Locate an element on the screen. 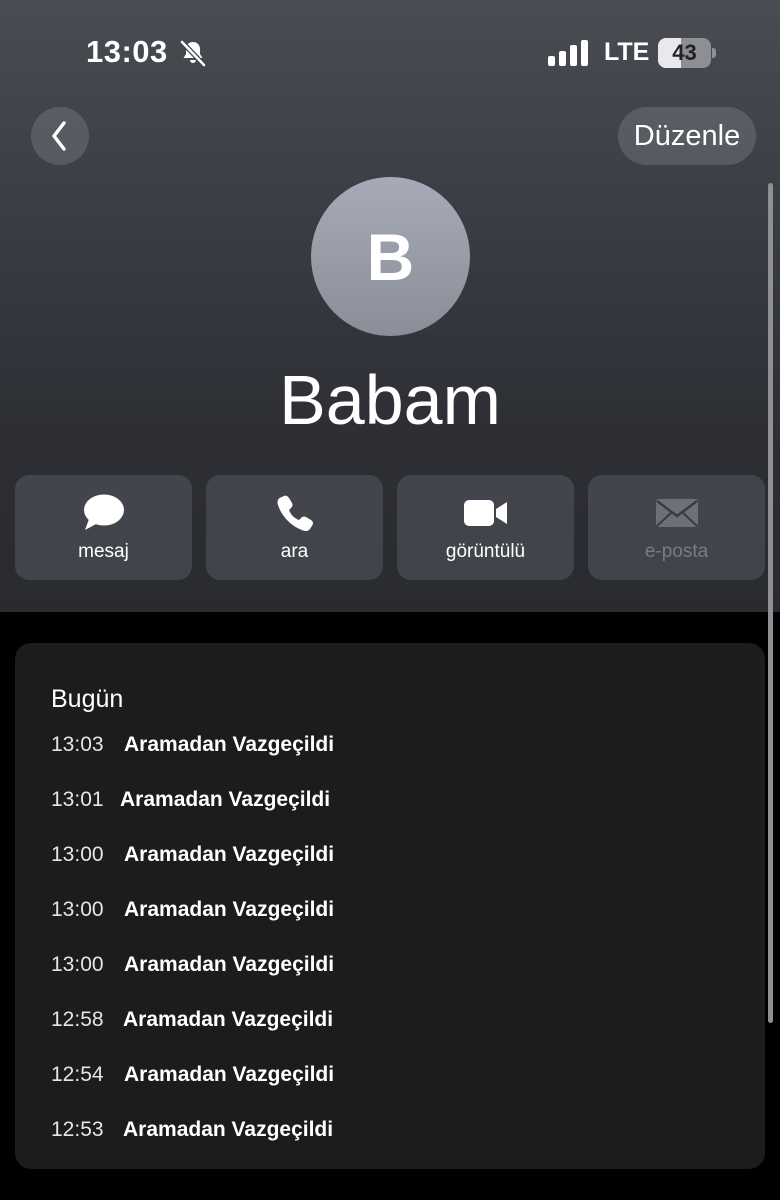  battery-level: 43 is located at coordinates (684, 52).